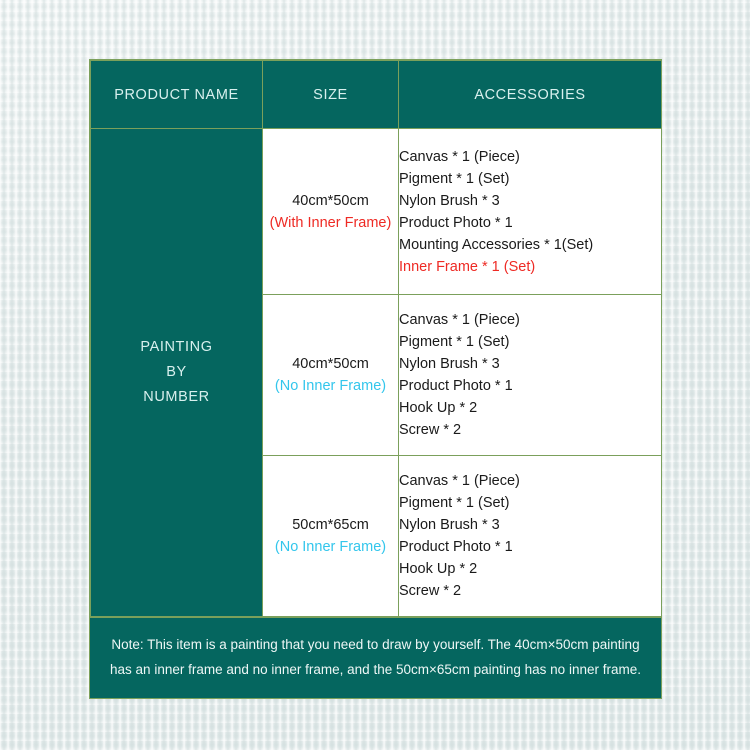  What do you see at coordinates (330, 222) in the screenshot?
I see `size-frame-note: (With Inner Frame)` at bounding box center [330, 222].